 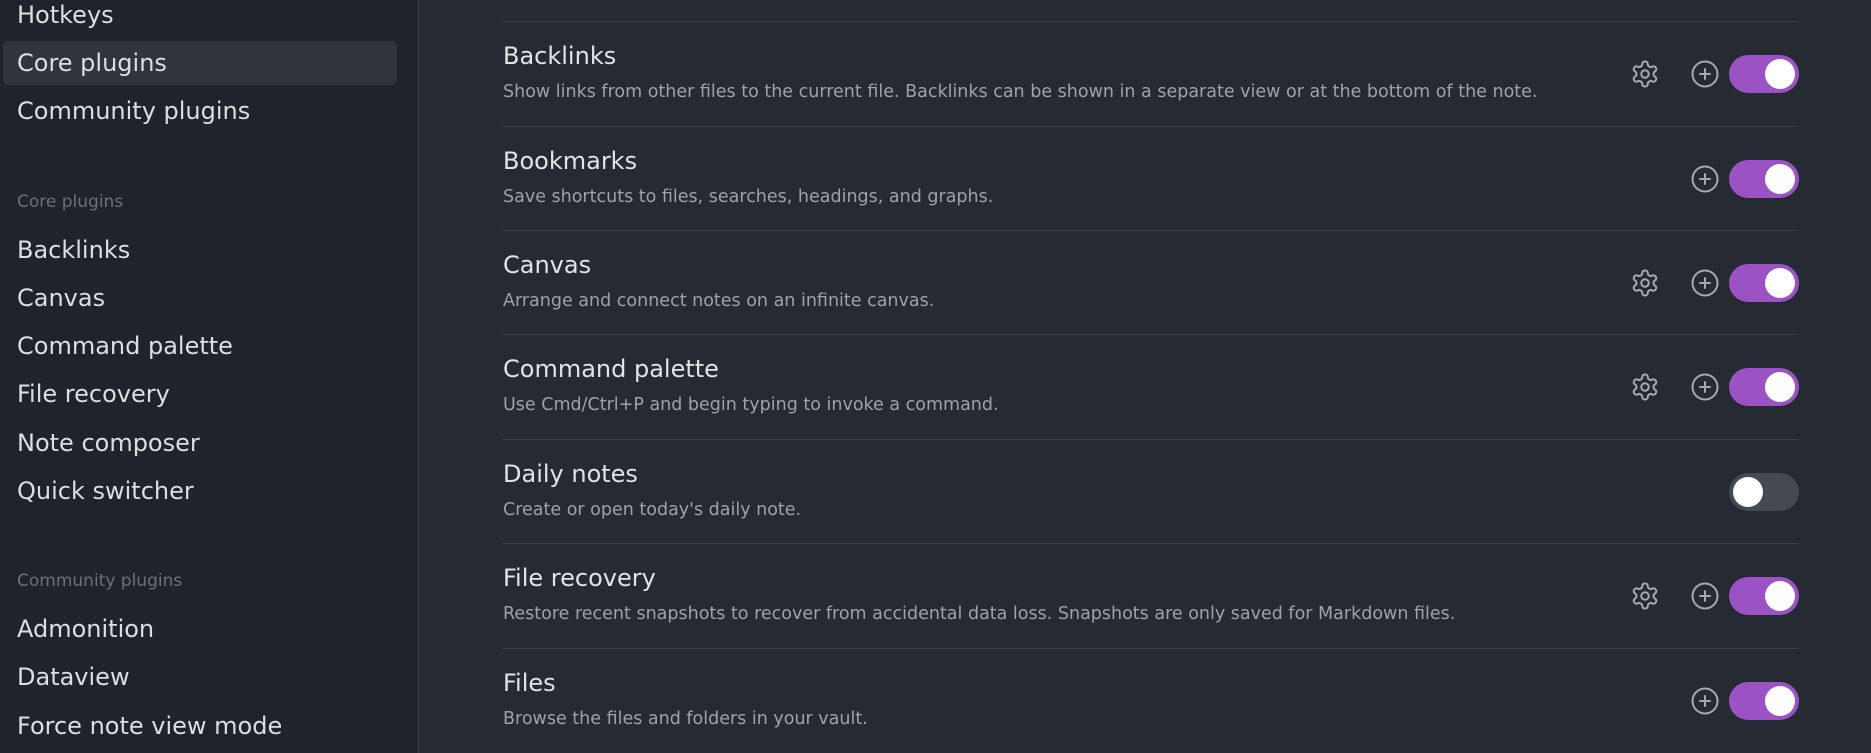 What do you see at coordinates (70, 202) in the screenshot?
I see `sidebar-heading-core-plugins: Core plugins` at bounding box center [70, 202].